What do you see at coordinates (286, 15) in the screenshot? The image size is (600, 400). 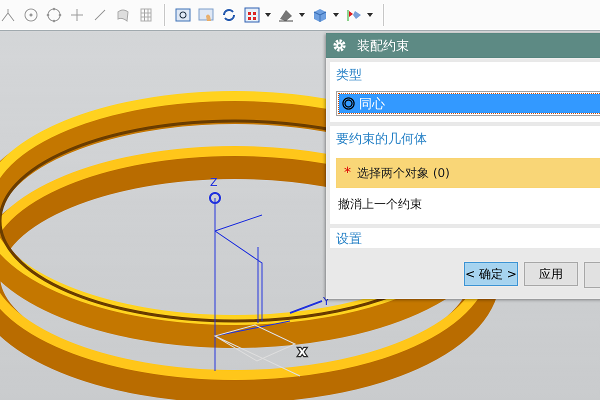 I see `shading-icon` at bounding box center [286, 15].